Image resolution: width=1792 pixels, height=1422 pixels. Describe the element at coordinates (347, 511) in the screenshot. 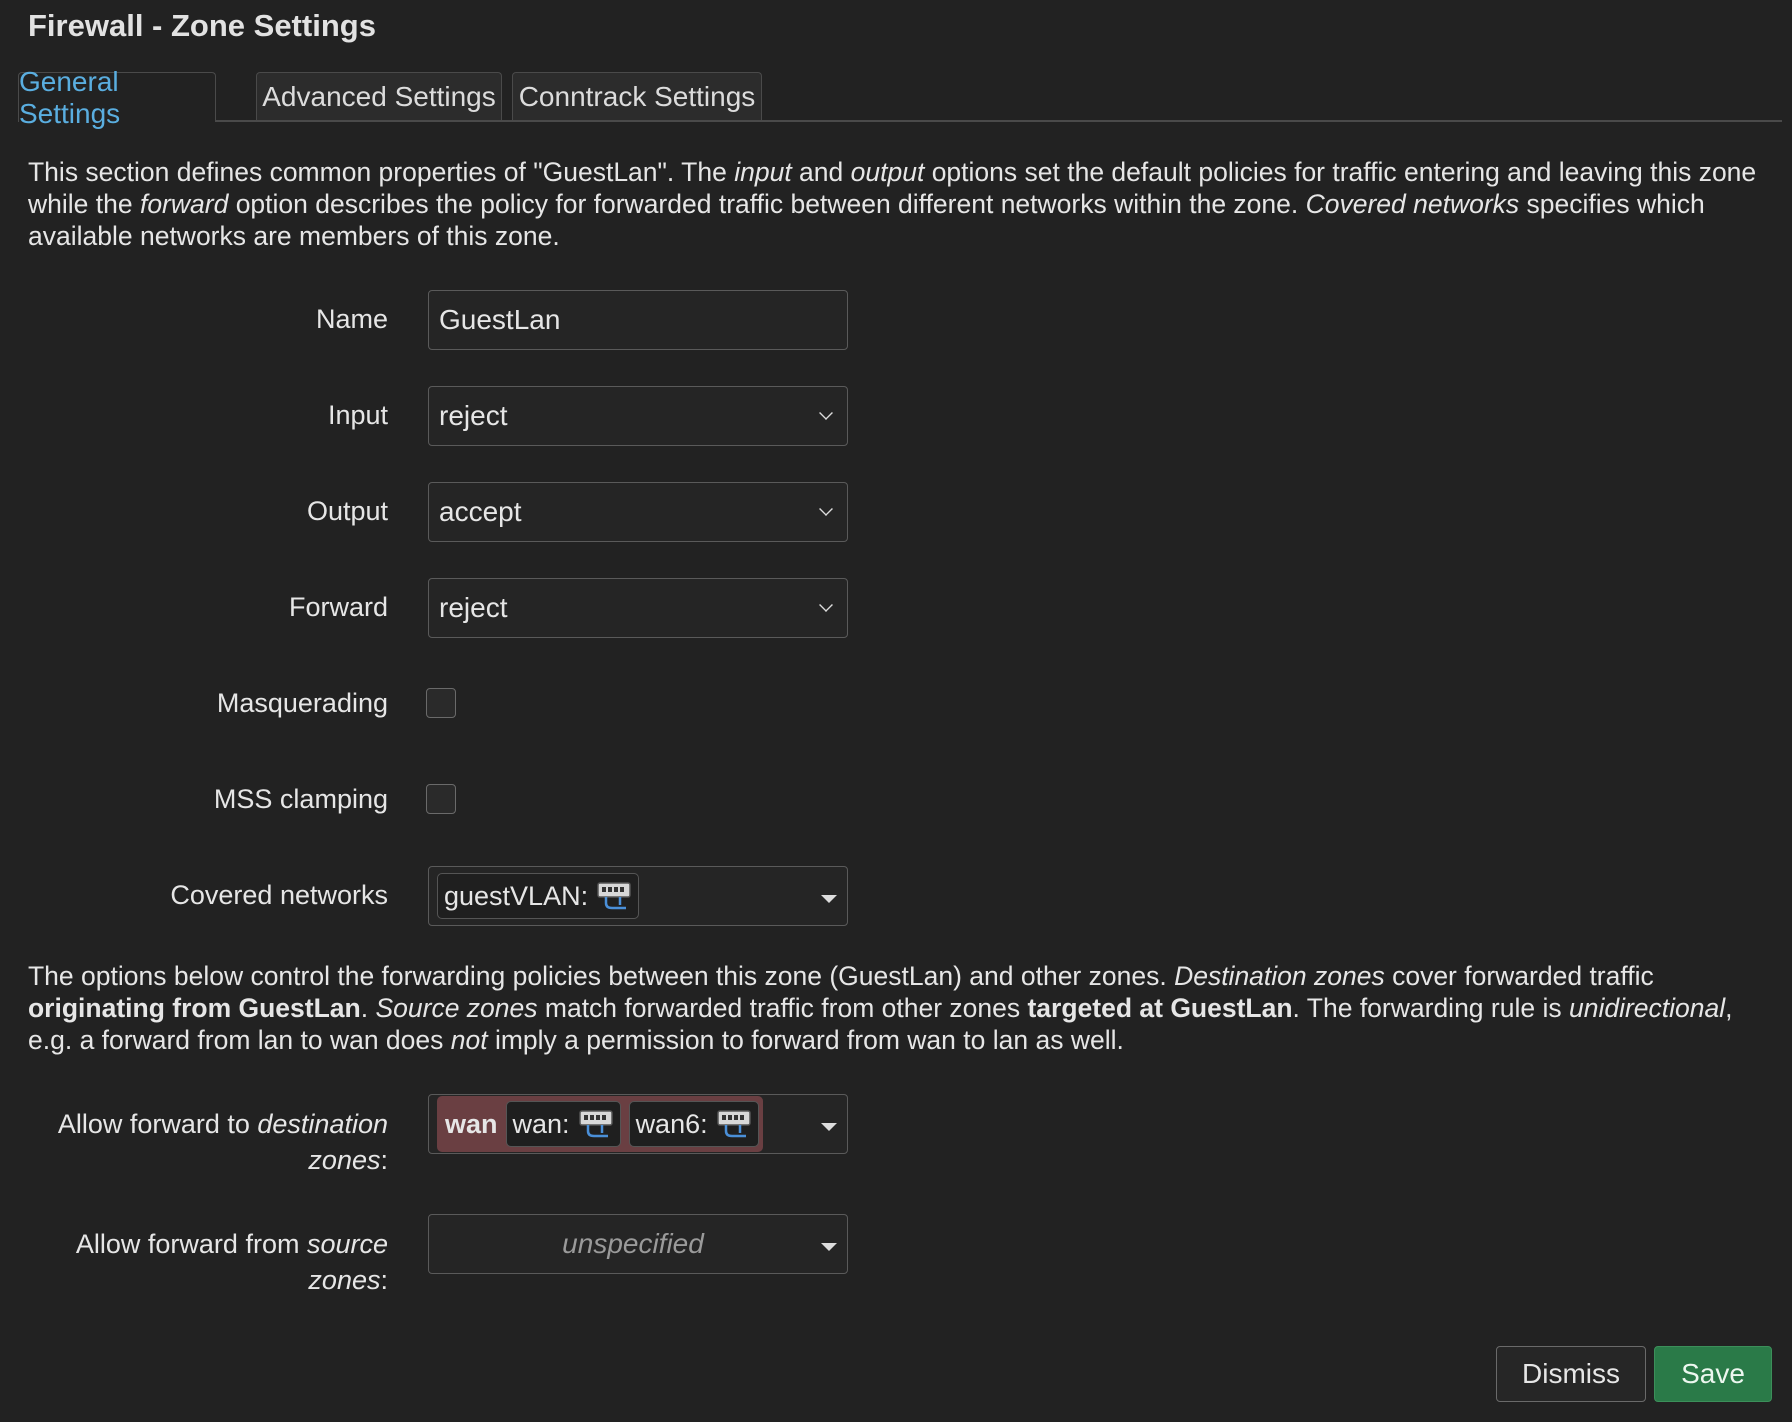

I see `output-label: Output` at that location.